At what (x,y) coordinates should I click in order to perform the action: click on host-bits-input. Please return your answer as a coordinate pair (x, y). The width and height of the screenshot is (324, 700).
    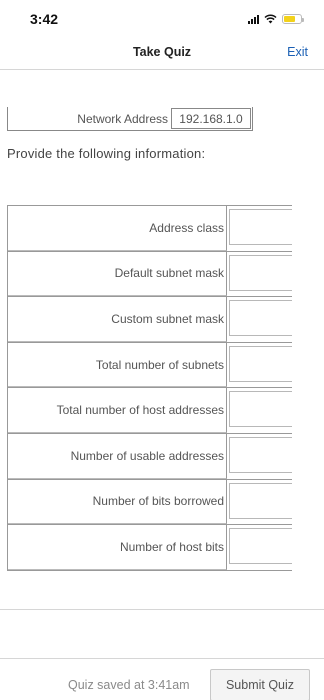
    Looking at the image, I should click on (260, 546).